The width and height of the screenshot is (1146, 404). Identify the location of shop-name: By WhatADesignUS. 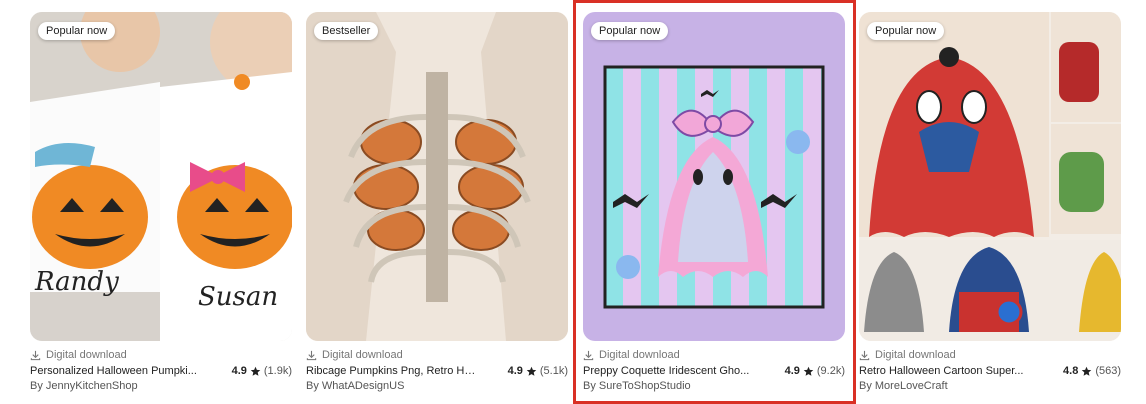
(437, 386).